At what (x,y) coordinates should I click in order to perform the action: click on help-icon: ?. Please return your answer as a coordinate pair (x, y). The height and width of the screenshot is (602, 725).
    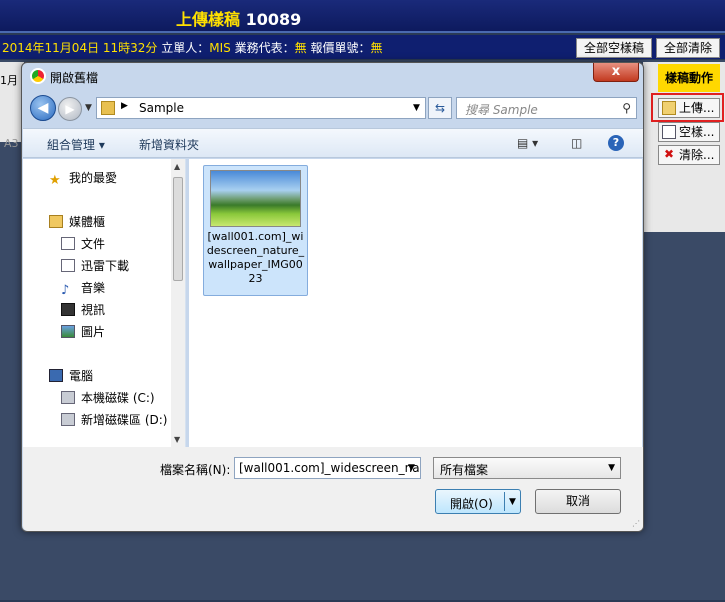
    Looking at the image, I should click on (616, 143).